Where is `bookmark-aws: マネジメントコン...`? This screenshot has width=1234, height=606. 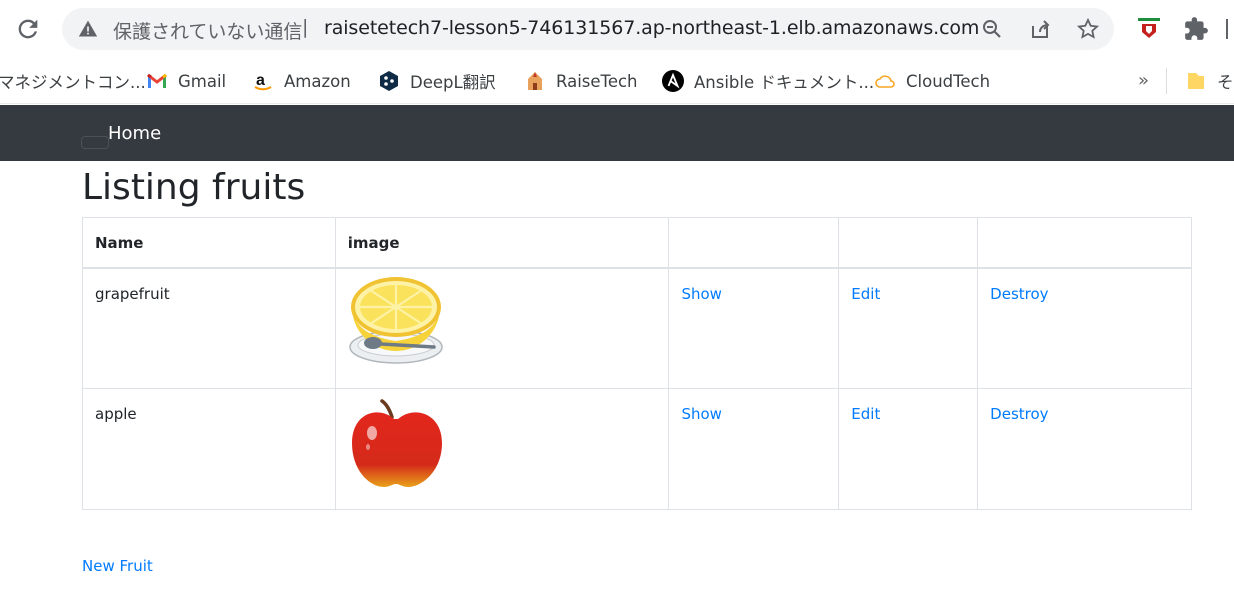 bookmark-aws: マネジメントコン... is located at coordinates (73, 81).